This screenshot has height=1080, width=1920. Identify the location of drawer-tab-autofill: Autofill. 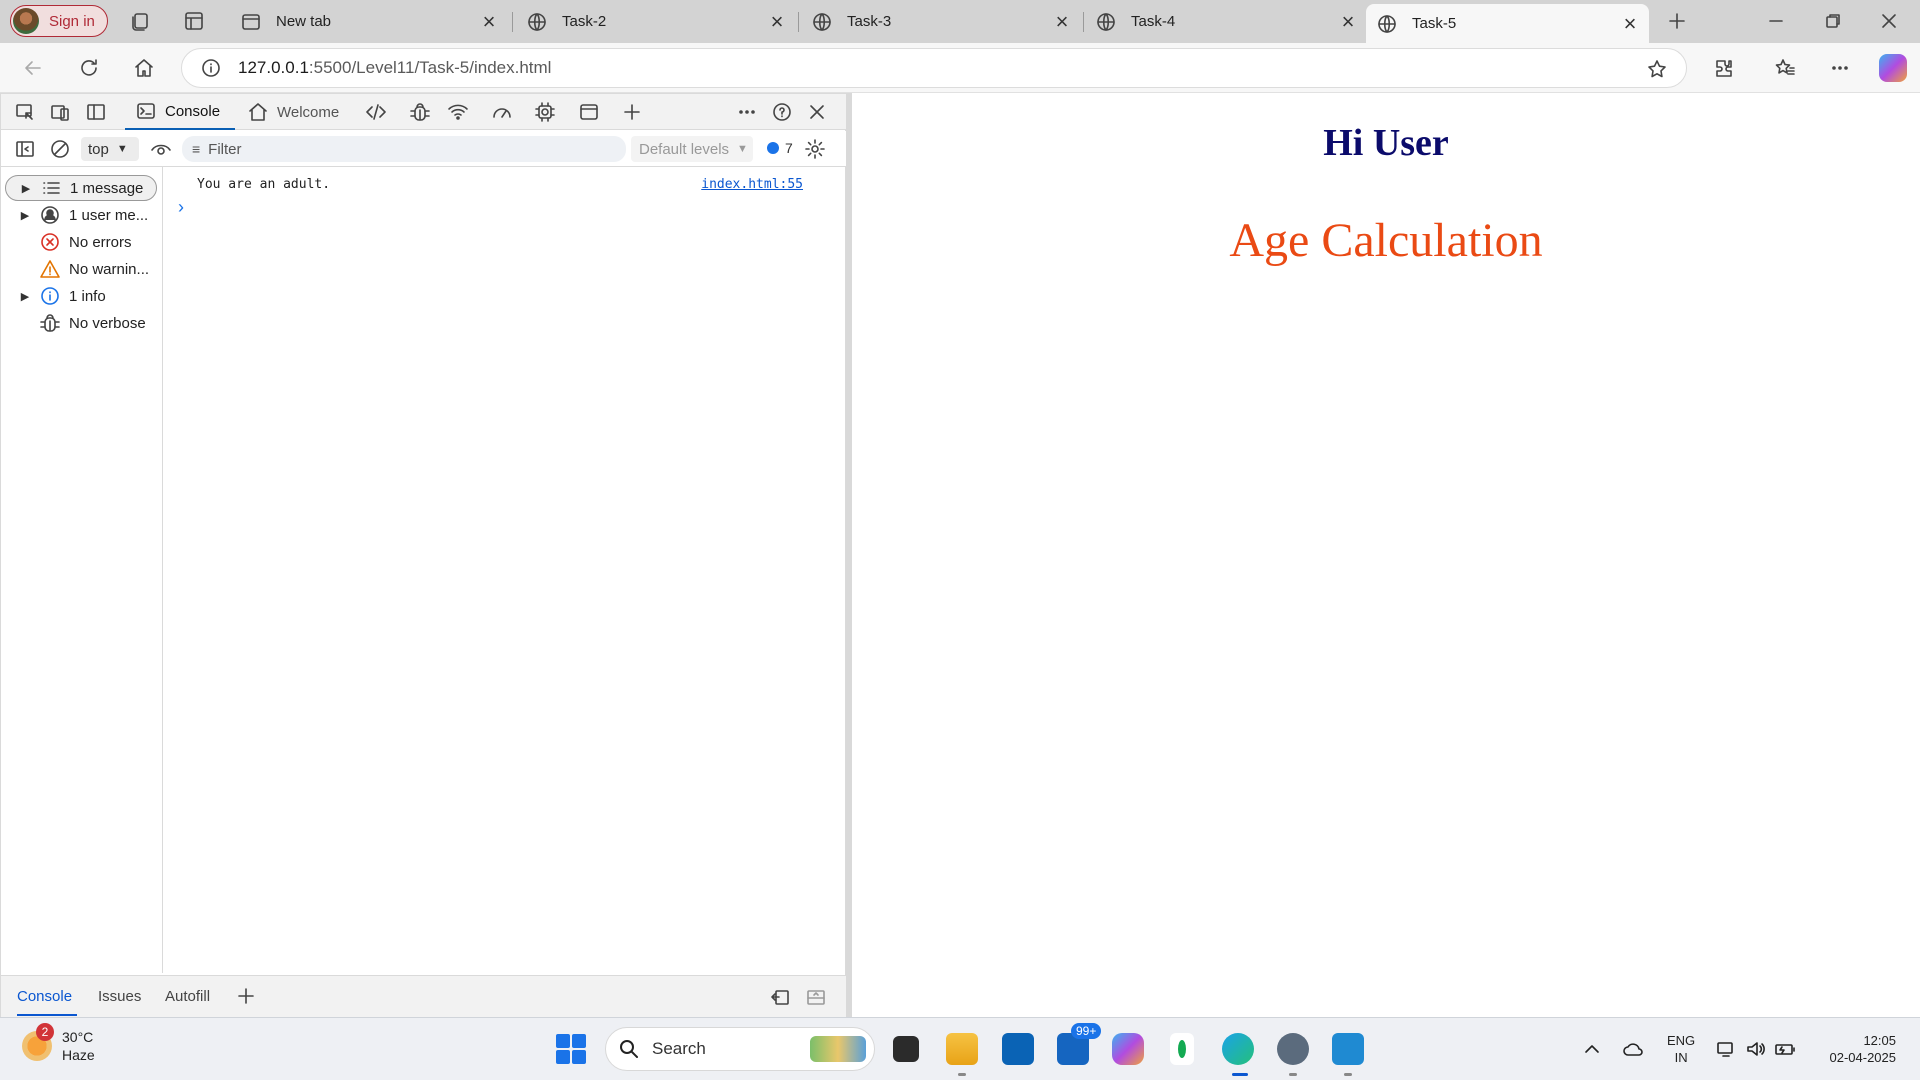
(187, 996).